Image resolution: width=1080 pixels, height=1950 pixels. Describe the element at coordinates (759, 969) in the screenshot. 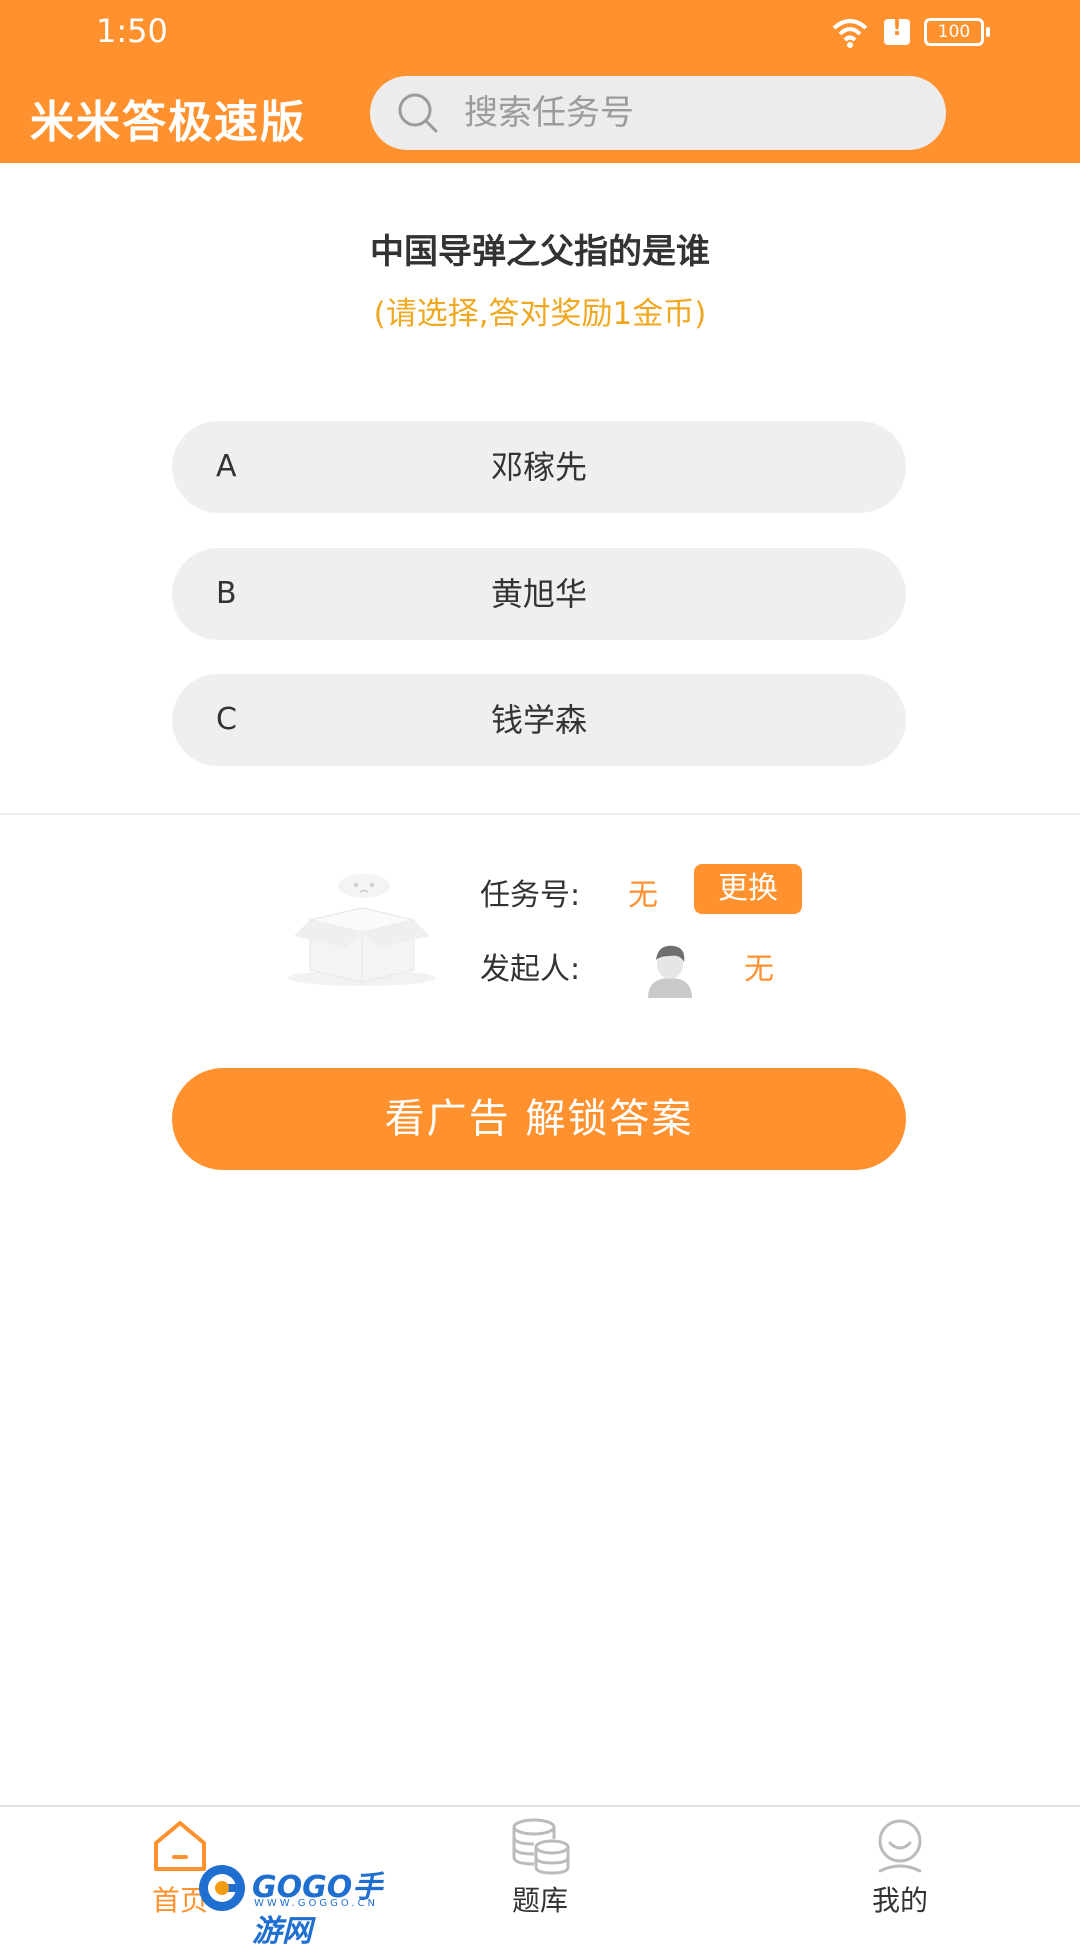

I see `initiator-value: 无` at that location.